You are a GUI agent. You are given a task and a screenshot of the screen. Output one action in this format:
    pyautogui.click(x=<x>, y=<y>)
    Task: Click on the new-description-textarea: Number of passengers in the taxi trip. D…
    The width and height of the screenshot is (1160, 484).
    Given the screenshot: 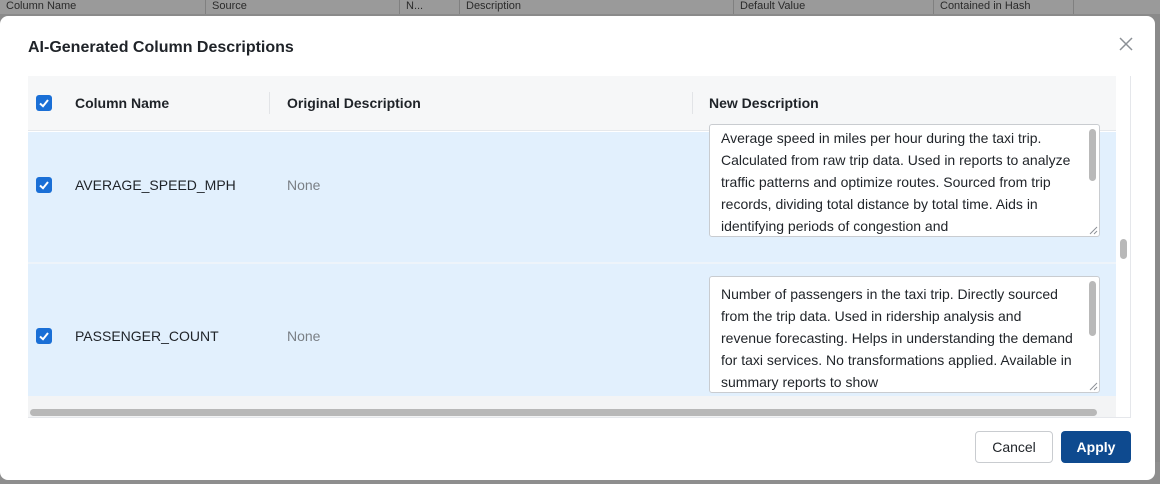 What is the action you would take?
    pyautogui.click(x=904, y=334)
    